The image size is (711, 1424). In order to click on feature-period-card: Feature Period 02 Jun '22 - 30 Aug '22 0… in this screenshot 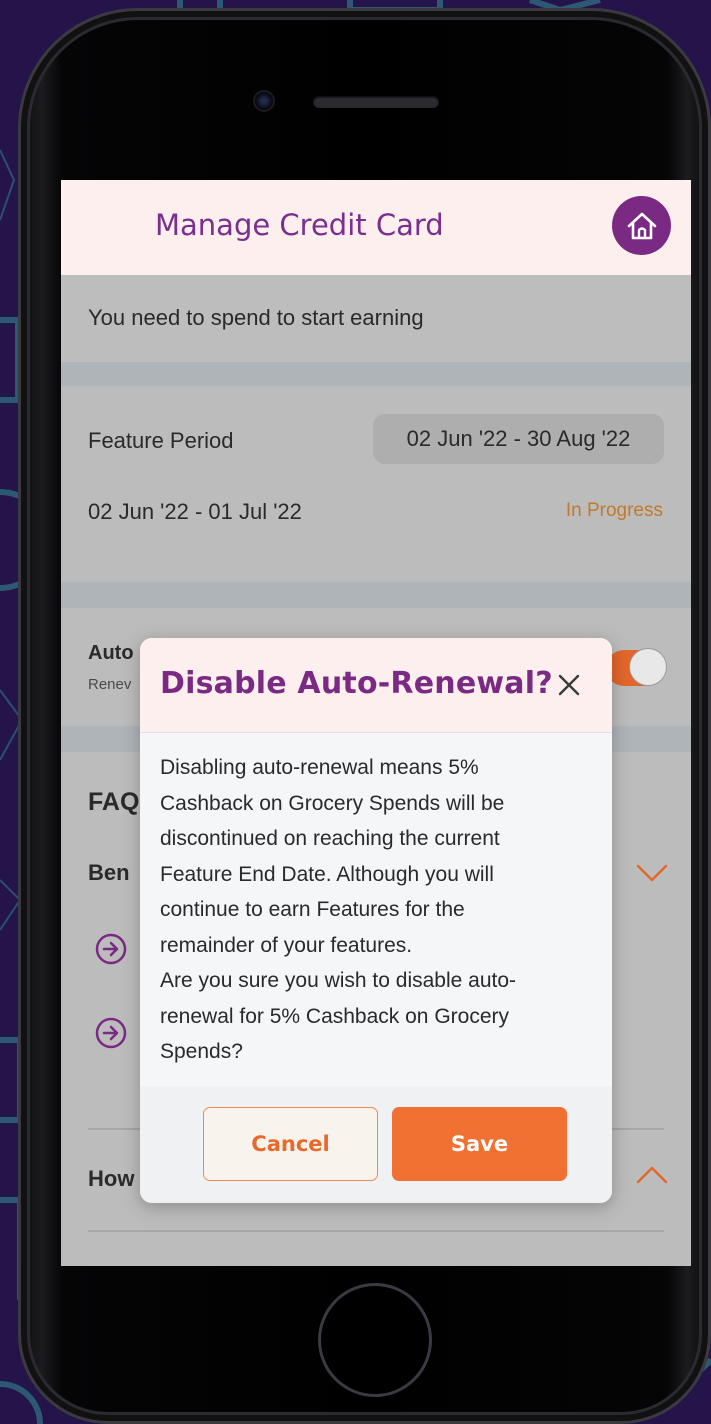, I will do `click(376, 484)`.